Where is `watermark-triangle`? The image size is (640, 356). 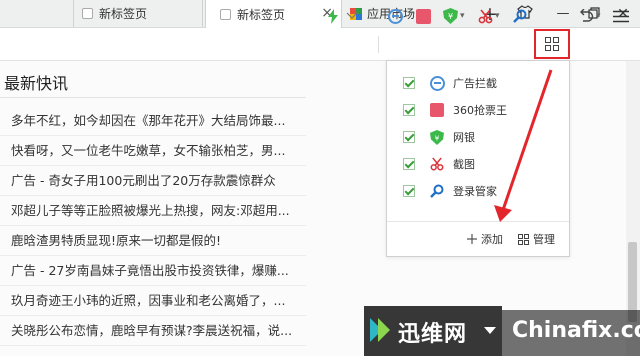 watermark-triangle is located at coordinates (490, 330).